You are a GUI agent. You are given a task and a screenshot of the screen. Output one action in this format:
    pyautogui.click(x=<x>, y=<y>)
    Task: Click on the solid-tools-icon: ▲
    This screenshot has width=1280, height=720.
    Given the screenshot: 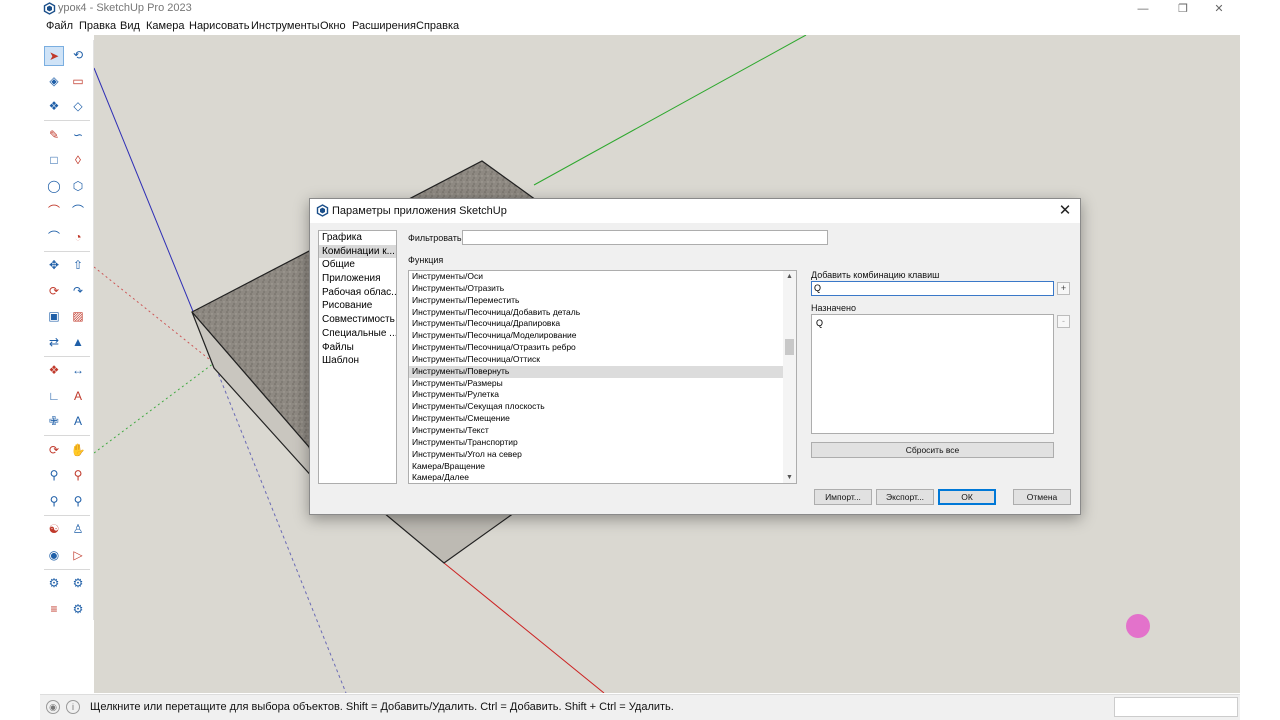 What is the action you would take?
    pyautogui.click(x=78, y=343)
    